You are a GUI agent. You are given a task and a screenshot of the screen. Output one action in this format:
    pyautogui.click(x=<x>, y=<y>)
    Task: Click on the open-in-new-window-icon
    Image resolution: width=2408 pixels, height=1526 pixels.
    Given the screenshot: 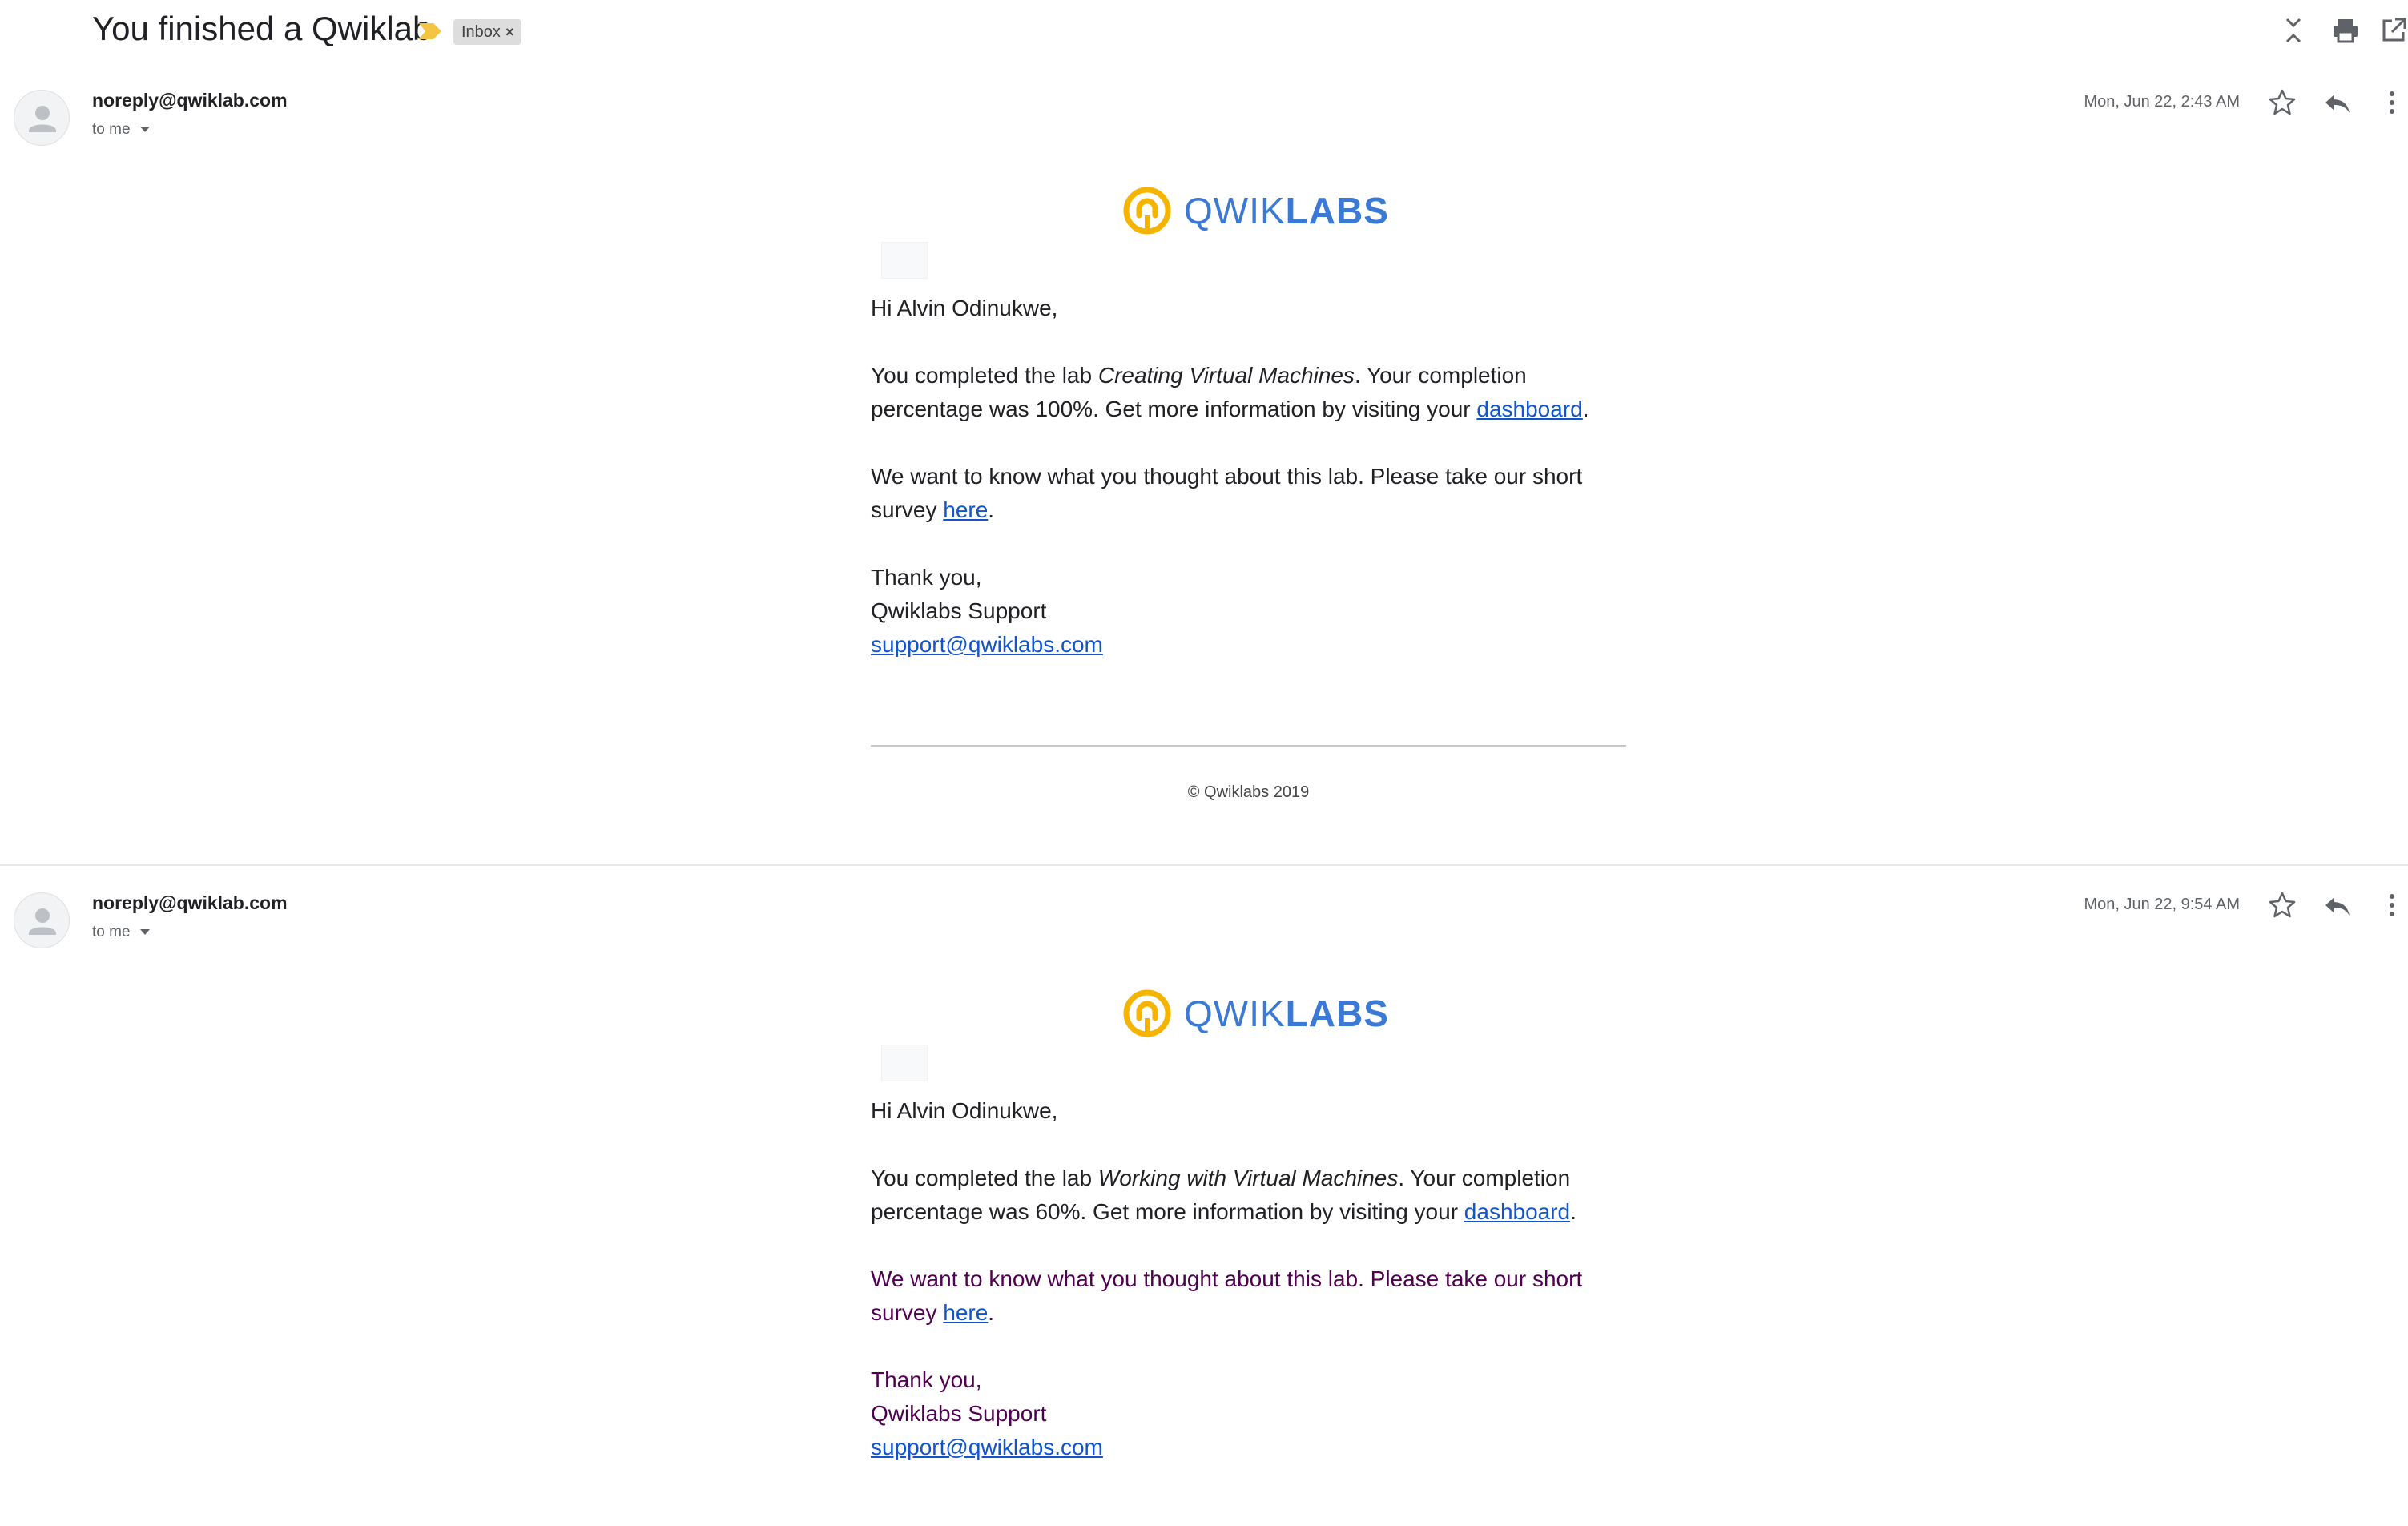 What is the action you would take?
    pyautogui.click(x=2393, y=30)
    